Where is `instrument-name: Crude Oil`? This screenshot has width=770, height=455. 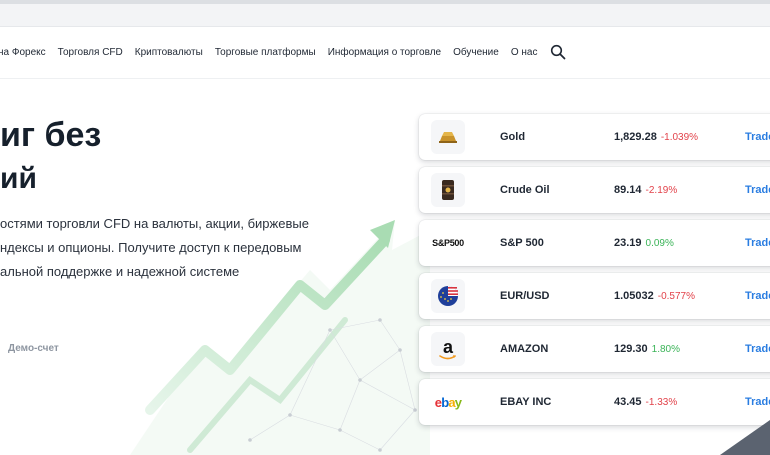
instrument-name: Crude Oil is located at coordinates (525, 190).